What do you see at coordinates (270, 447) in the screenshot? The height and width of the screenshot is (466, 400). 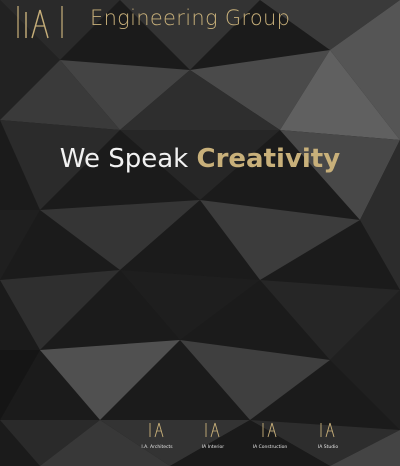 I see `division-label: IA Construction` at bounding box center [270, 447].